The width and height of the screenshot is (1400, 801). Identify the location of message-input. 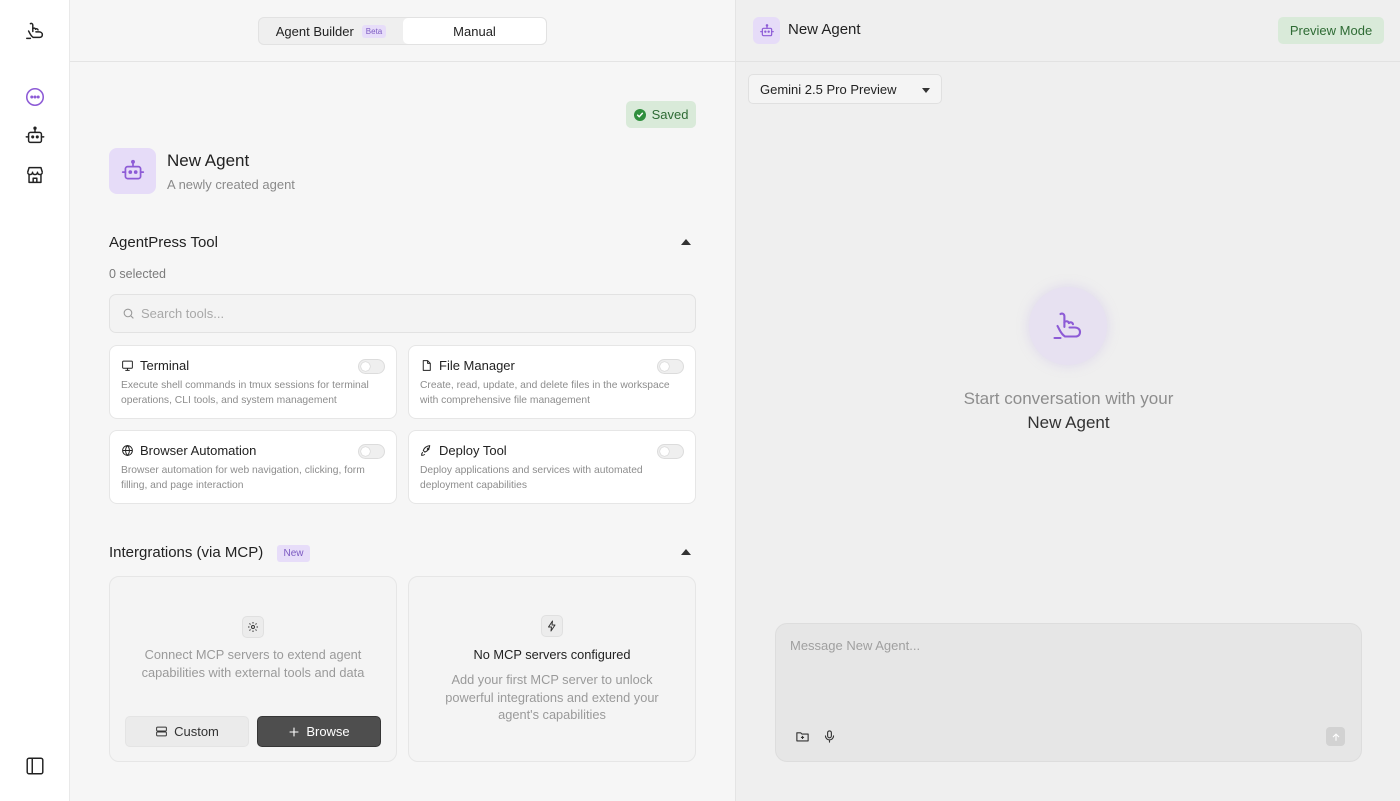
(1067, 673).